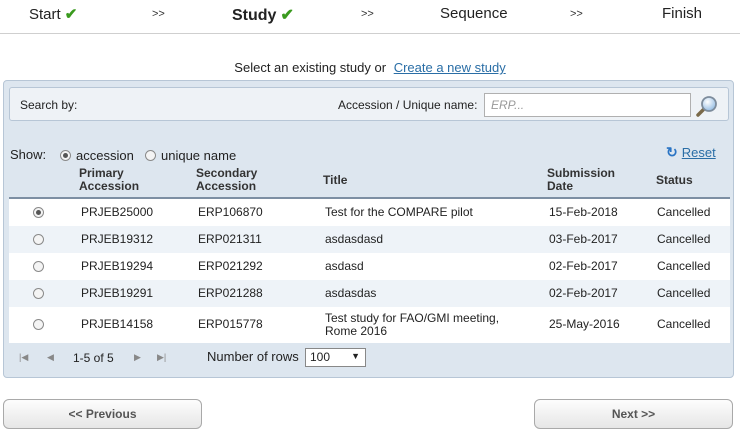 The width and height of the screenshot is (740, 438). I want to click on header-line: Date, so click(560, 186).